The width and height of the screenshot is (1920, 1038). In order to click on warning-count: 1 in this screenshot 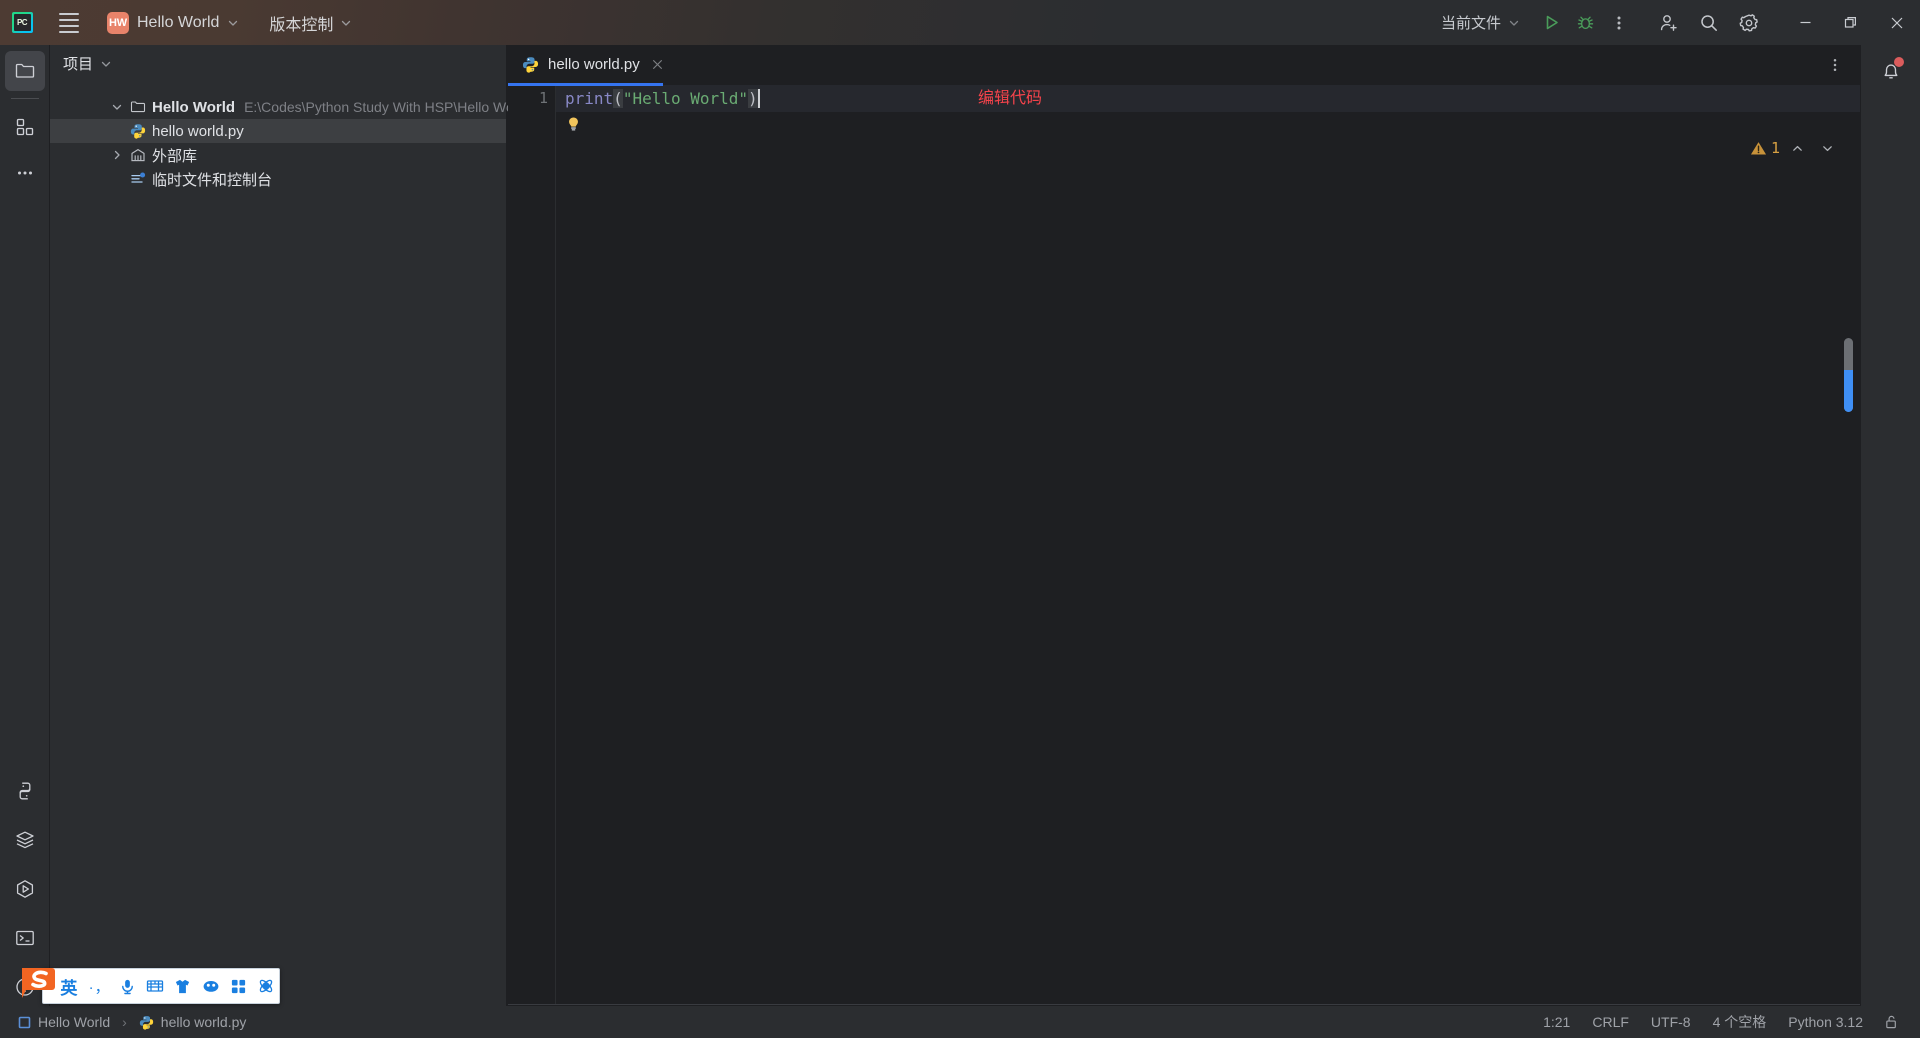, I will do `click(1775, 148)`.